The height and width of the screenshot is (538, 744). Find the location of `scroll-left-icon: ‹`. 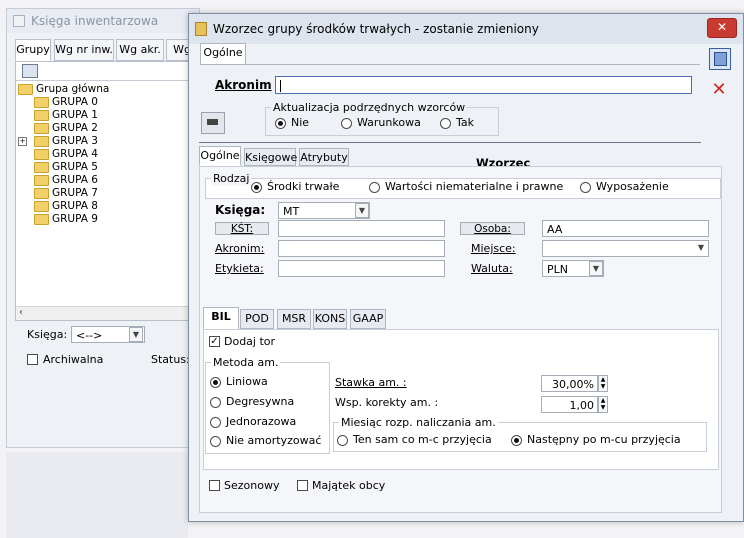

scroll-left-icon: ‹ is located at coordinates (21, 312).